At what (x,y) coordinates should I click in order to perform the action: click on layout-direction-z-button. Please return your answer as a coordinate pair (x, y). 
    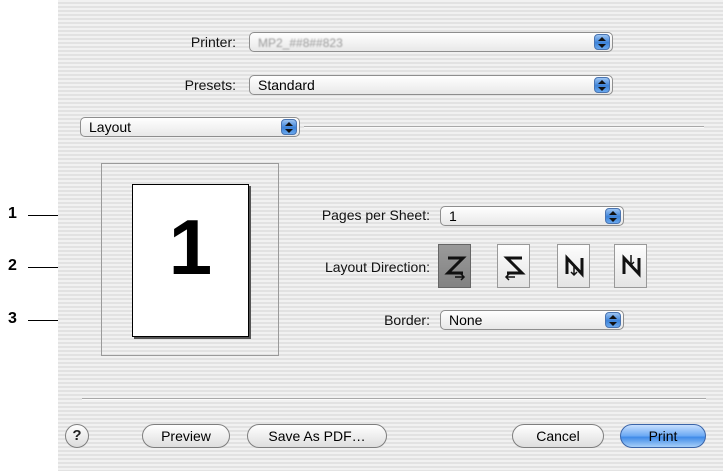
    Looking at the image, I should click on (454, 266).